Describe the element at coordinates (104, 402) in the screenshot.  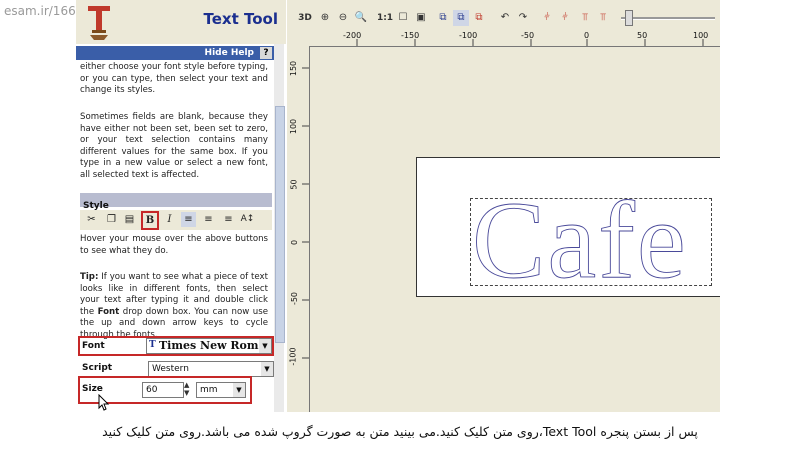
I see `mouse-cursor-icon` at that location.